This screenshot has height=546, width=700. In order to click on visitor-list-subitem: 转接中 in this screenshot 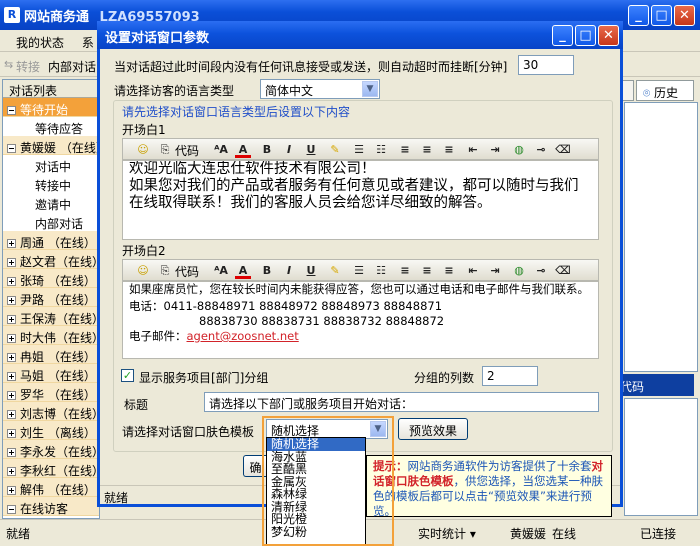, I will do `click(51, 183)`.